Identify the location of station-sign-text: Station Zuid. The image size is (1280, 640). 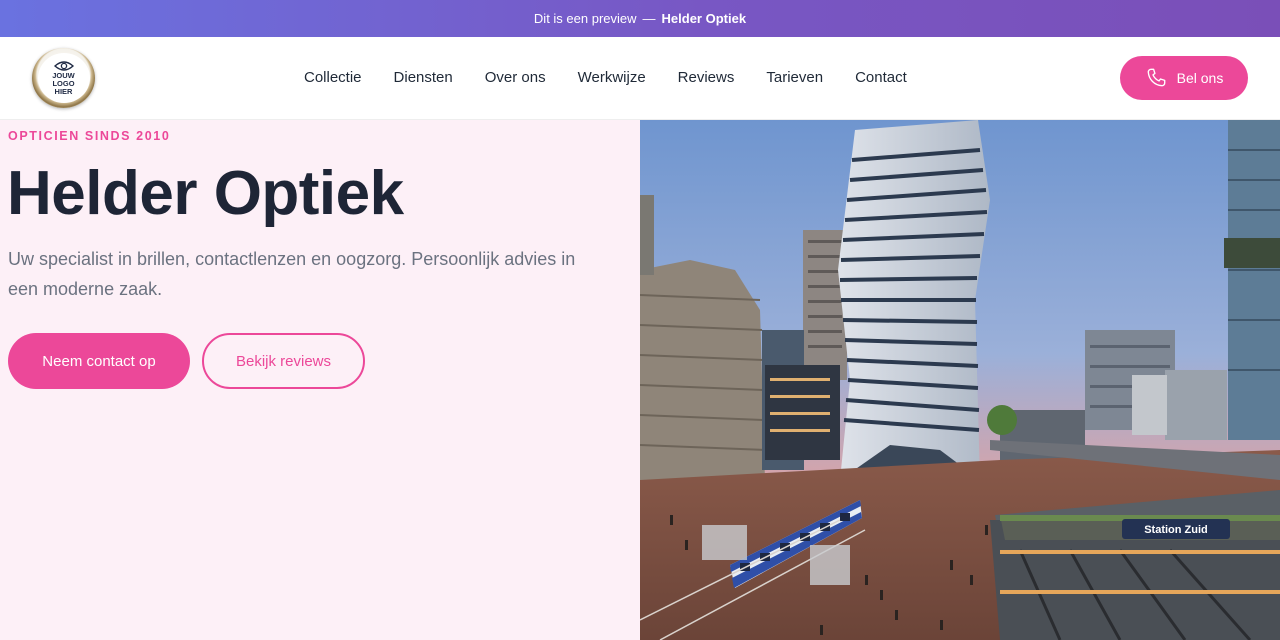
(1176, 530).